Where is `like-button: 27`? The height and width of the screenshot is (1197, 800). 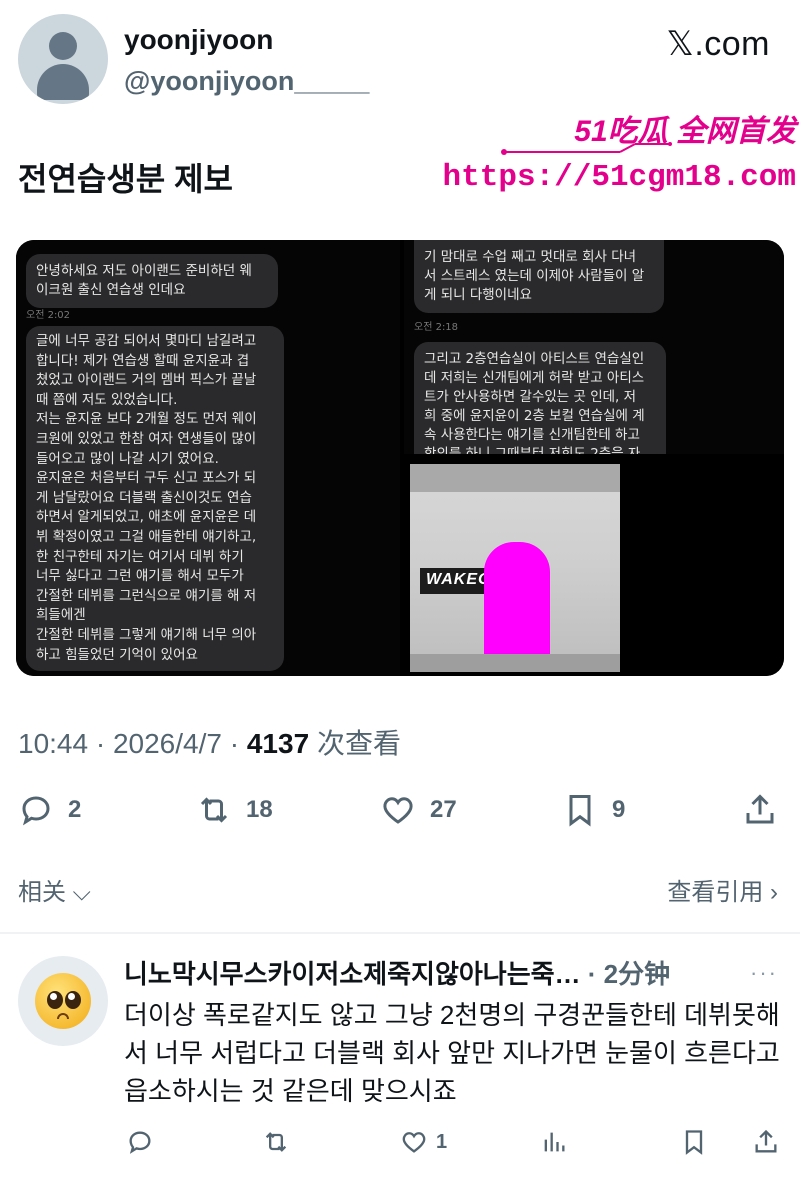 like-button: 27 is located at coordinates (418, 810).